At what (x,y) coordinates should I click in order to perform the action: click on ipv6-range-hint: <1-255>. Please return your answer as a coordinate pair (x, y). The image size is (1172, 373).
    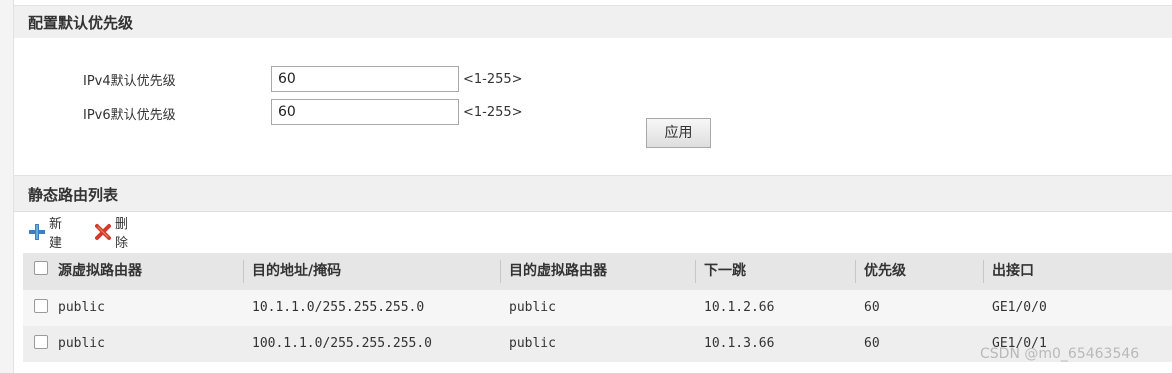
    Looking at the image, I should click on (493, 112).